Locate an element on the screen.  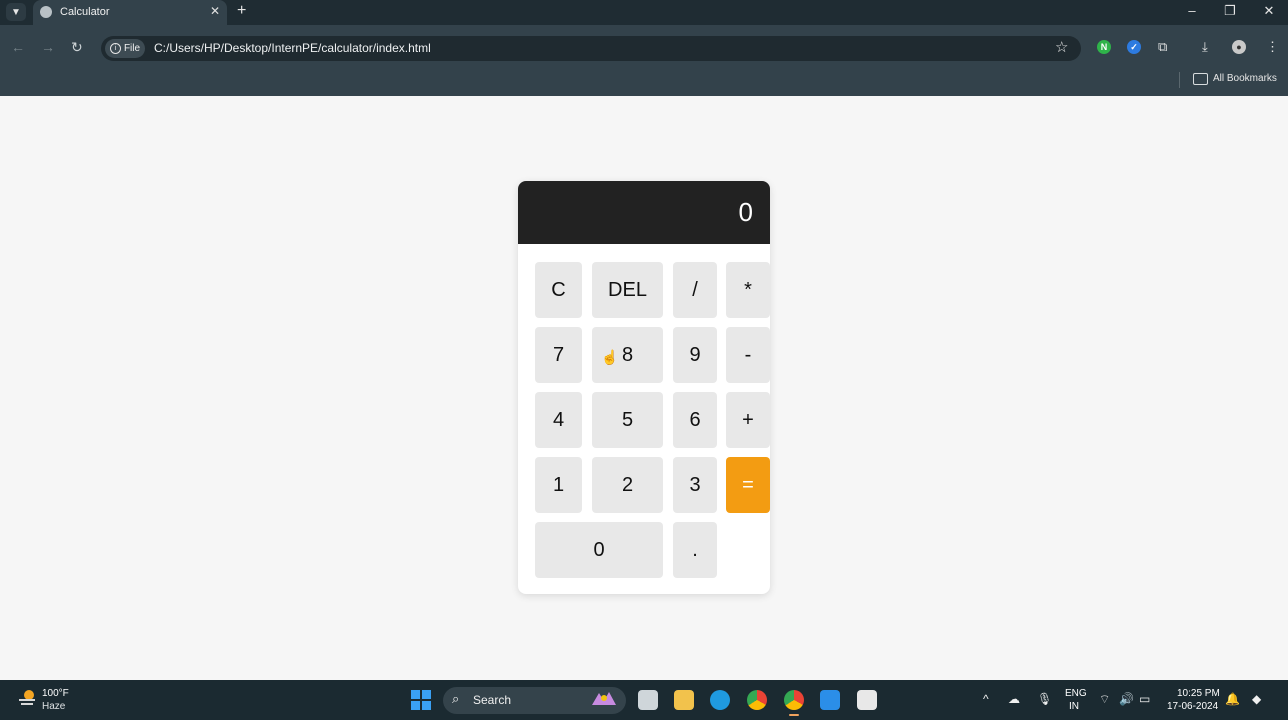
chrome-icon is located at coordinates (757, 700).